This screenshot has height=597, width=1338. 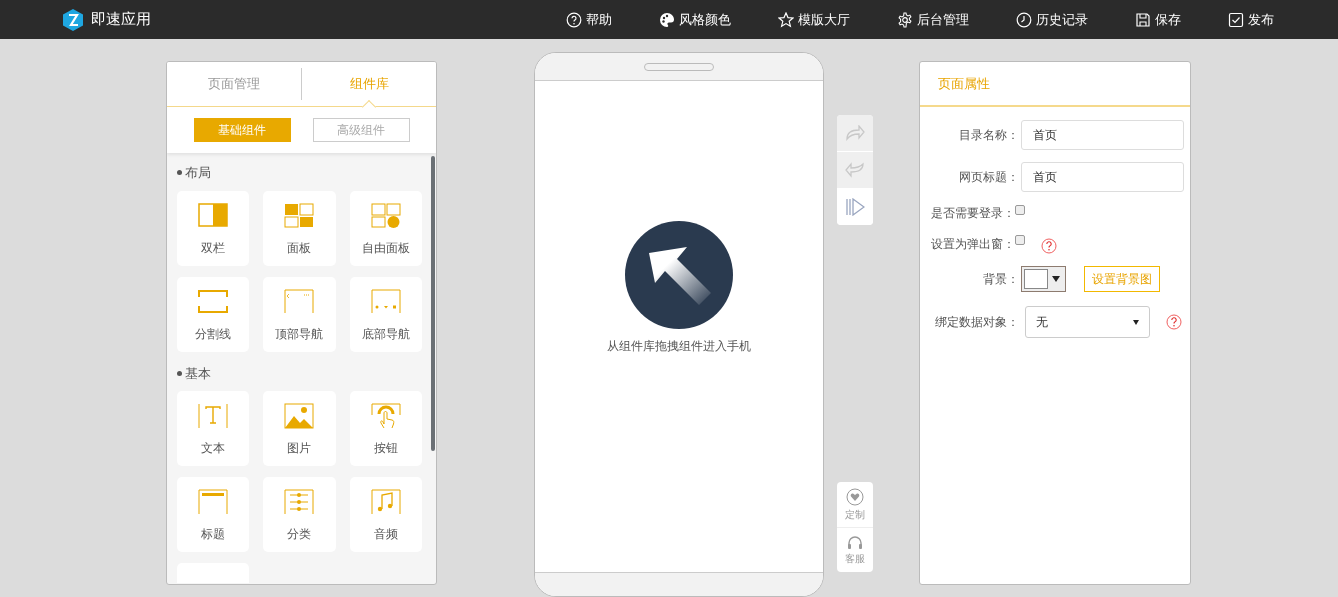 I want to click on play-icon, so click(x=855, y=207).